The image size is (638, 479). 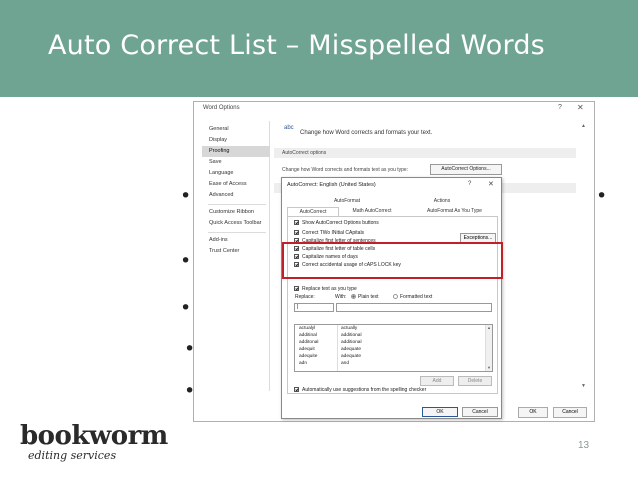 What do you see at coordinates (314, 307) in the screenshot?
I see `replace-input: |` at bounding box center [314, 307].